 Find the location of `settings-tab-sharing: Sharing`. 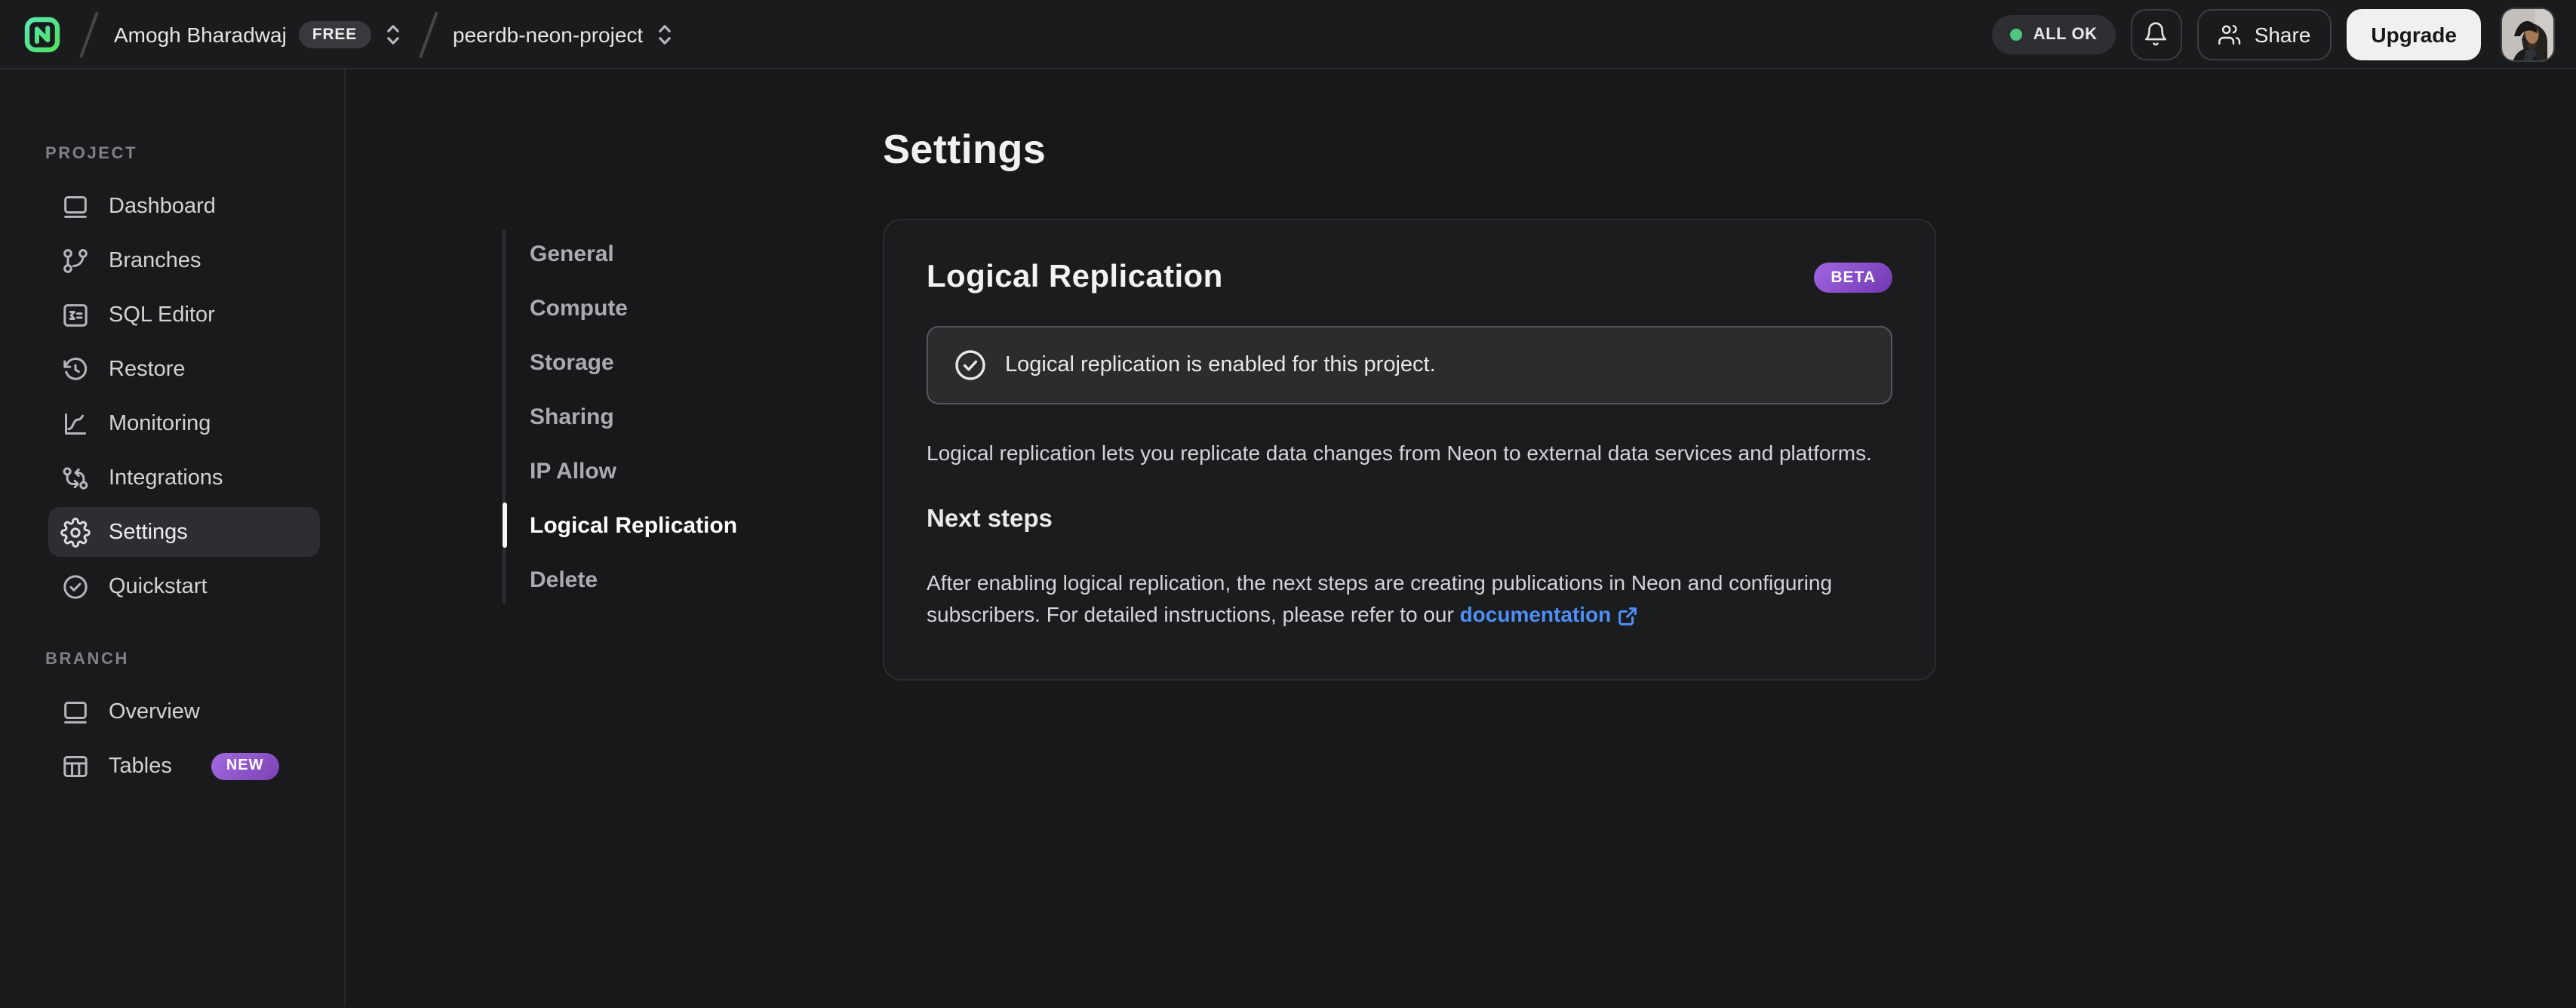

settings-tab-sharing: Sharing is located at coordinates (706, 416).